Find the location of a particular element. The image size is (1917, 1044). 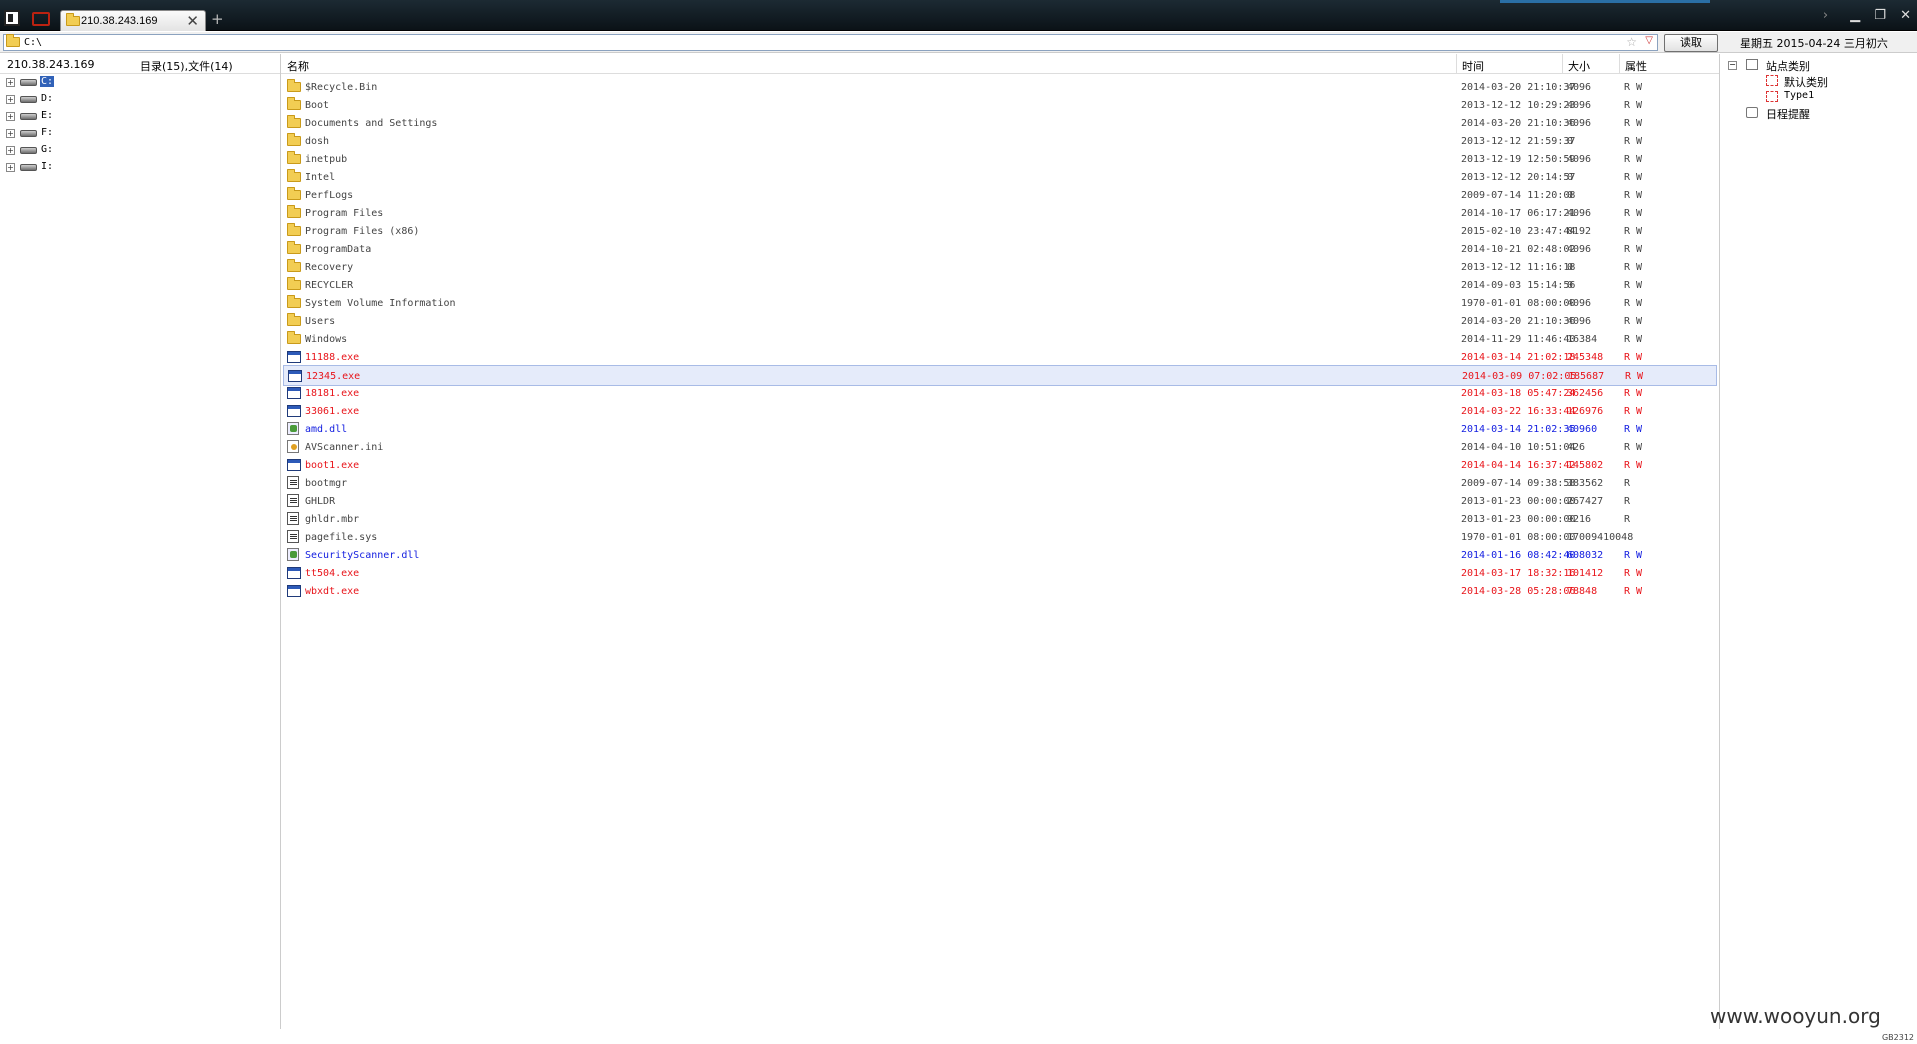

file-time: 2013-12-12 21:59:37 is located at coordinates (1518, 141).